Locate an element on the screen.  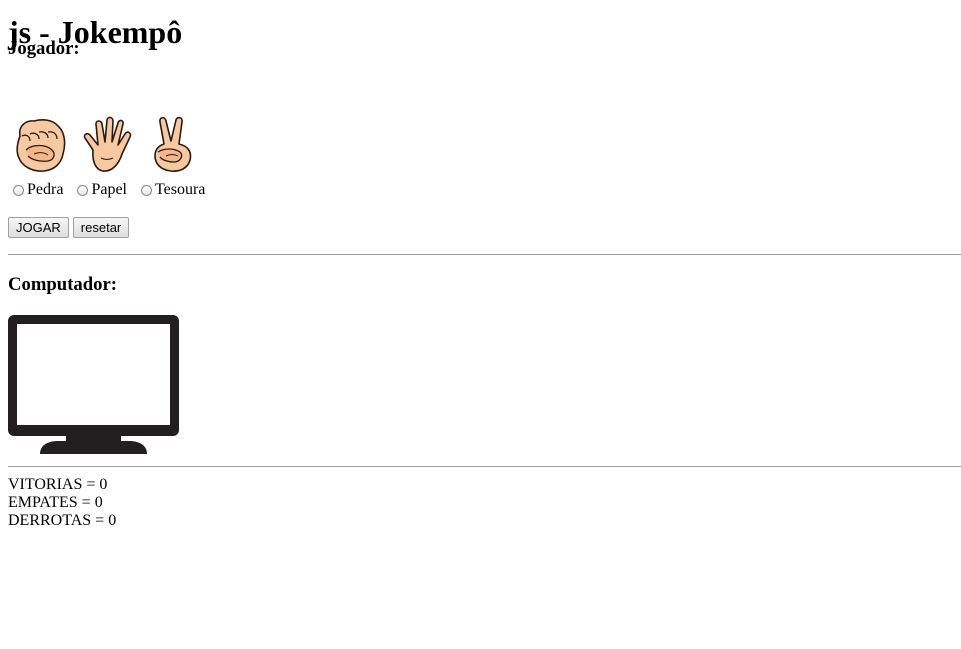
scissors-hand-icon is located at coordinates (174, 145).